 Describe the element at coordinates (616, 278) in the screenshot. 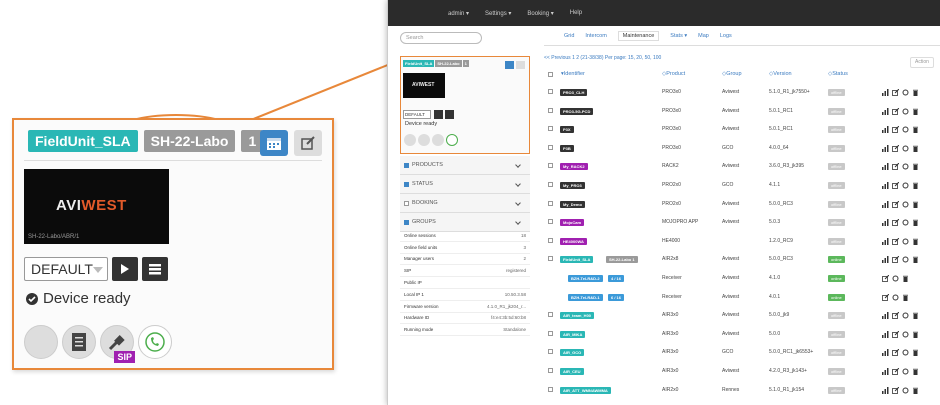

I see `device-extra-label: 4 / 16` at that location.